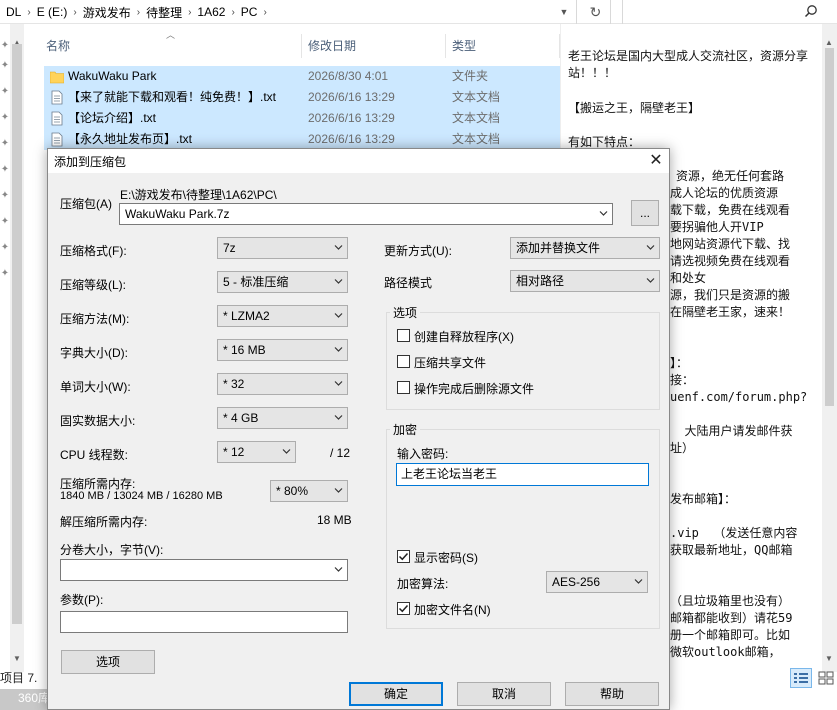  Describe the element at coordinates (374, 46) in the screenshot. I see `column-date-header: 修改日期` at that location.